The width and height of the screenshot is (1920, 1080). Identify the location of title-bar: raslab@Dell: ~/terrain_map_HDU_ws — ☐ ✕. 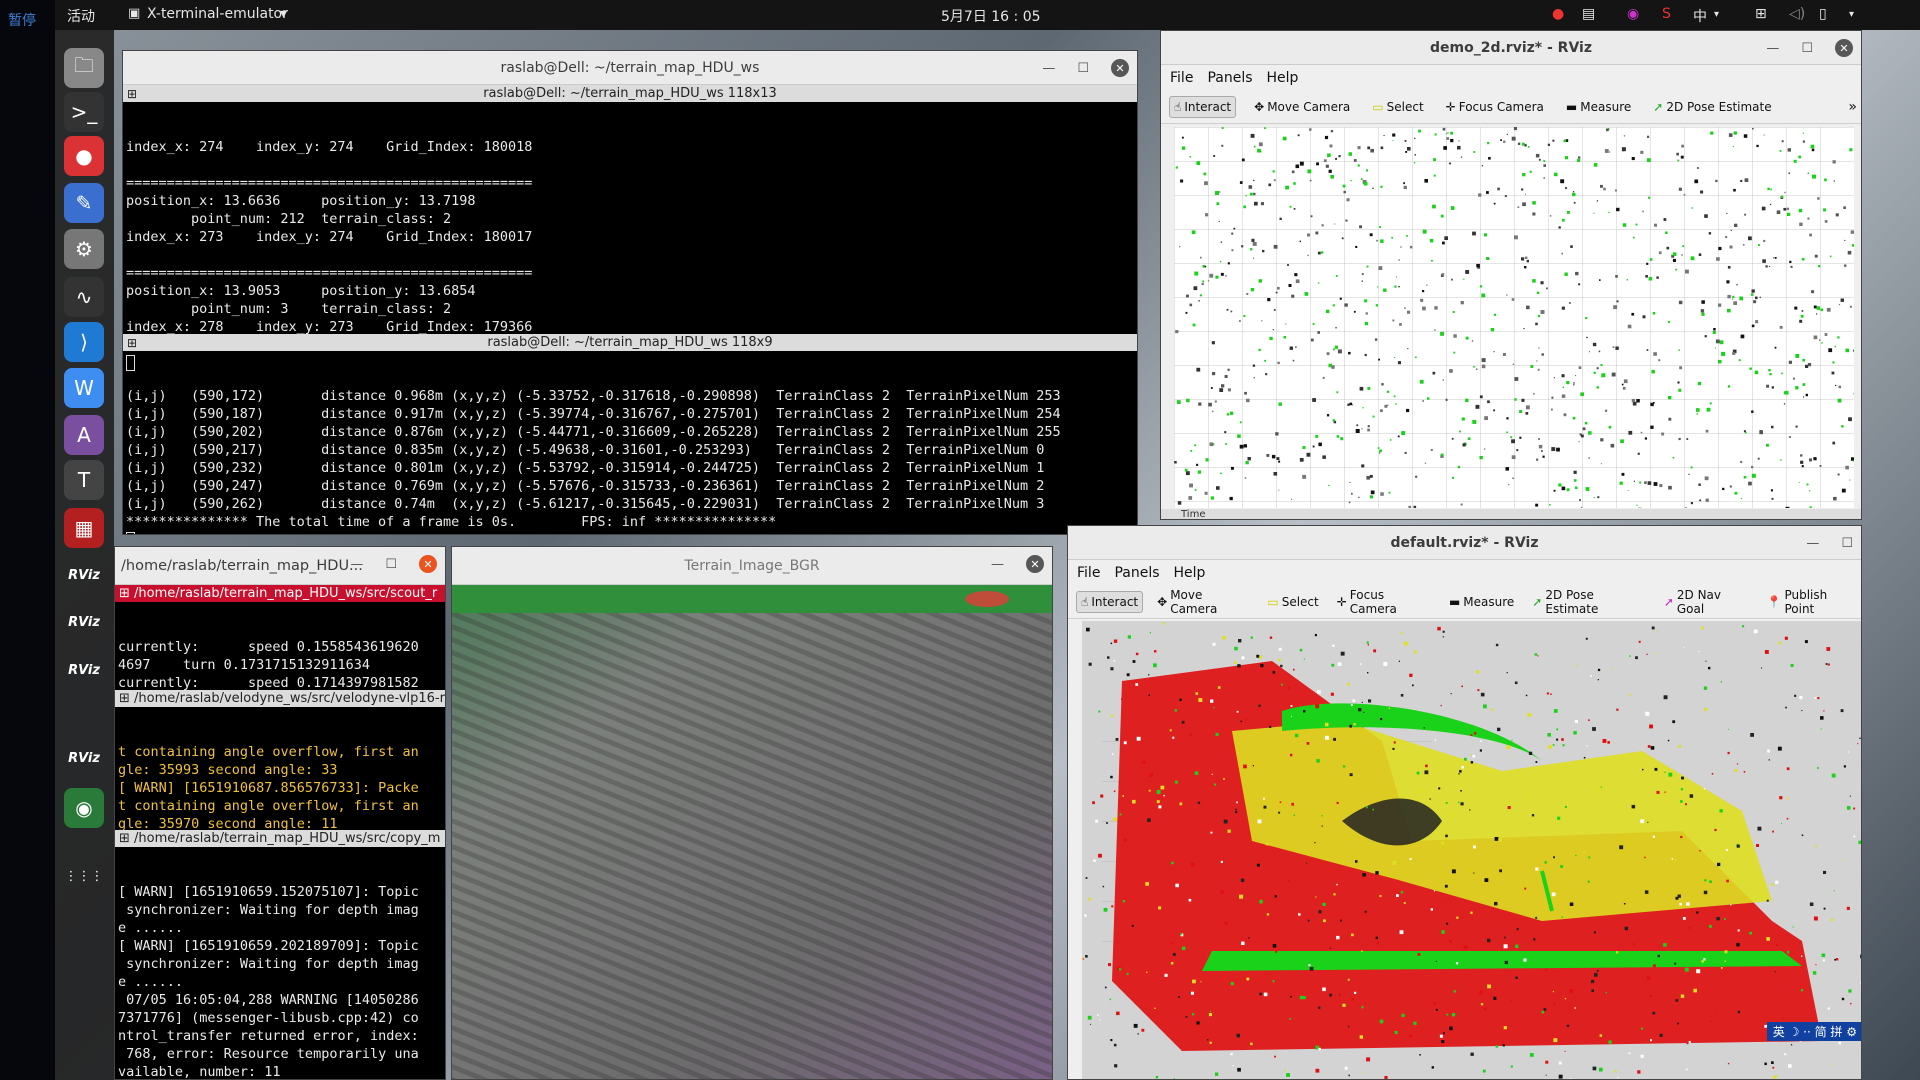
(630, 68).